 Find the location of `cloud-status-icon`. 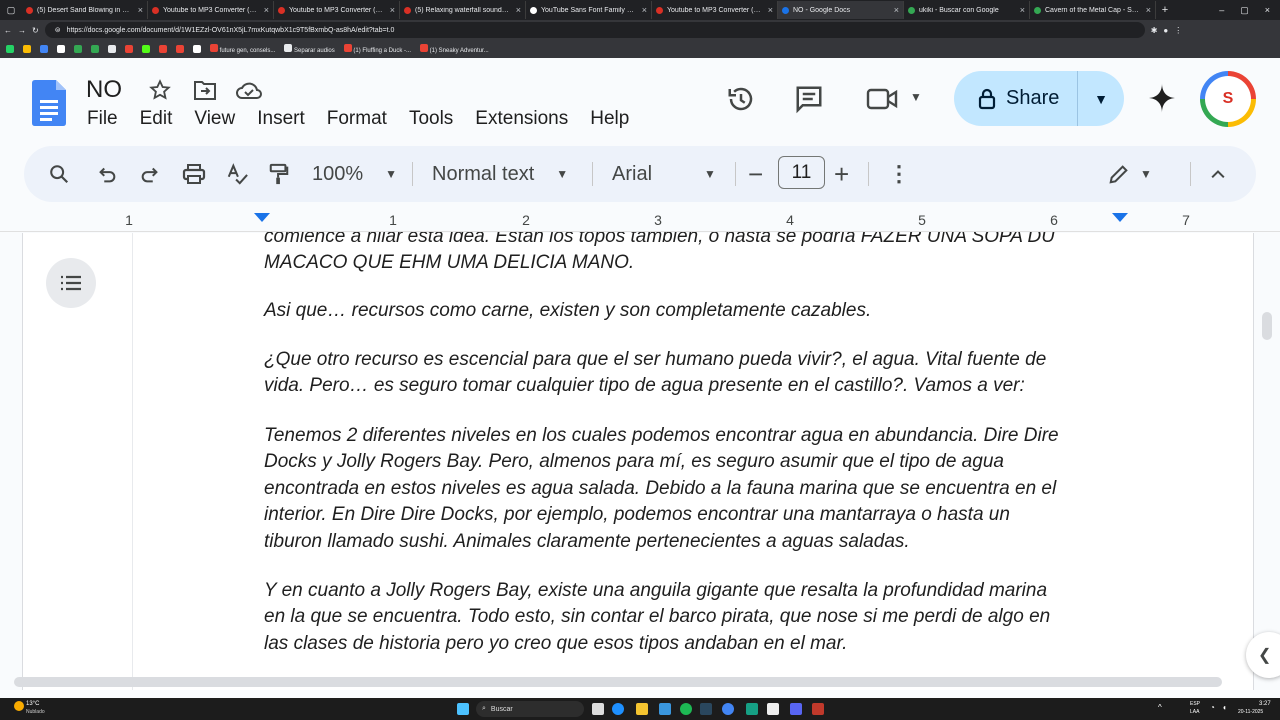

cloud-status-icon is located at coordinates (249, 90).